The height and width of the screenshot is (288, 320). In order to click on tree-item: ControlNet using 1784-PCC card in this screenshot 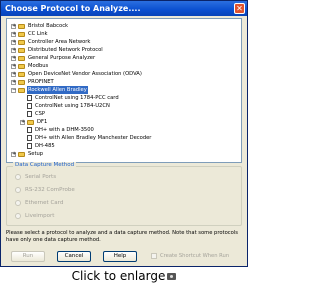, I will do `click(70, 98)`.